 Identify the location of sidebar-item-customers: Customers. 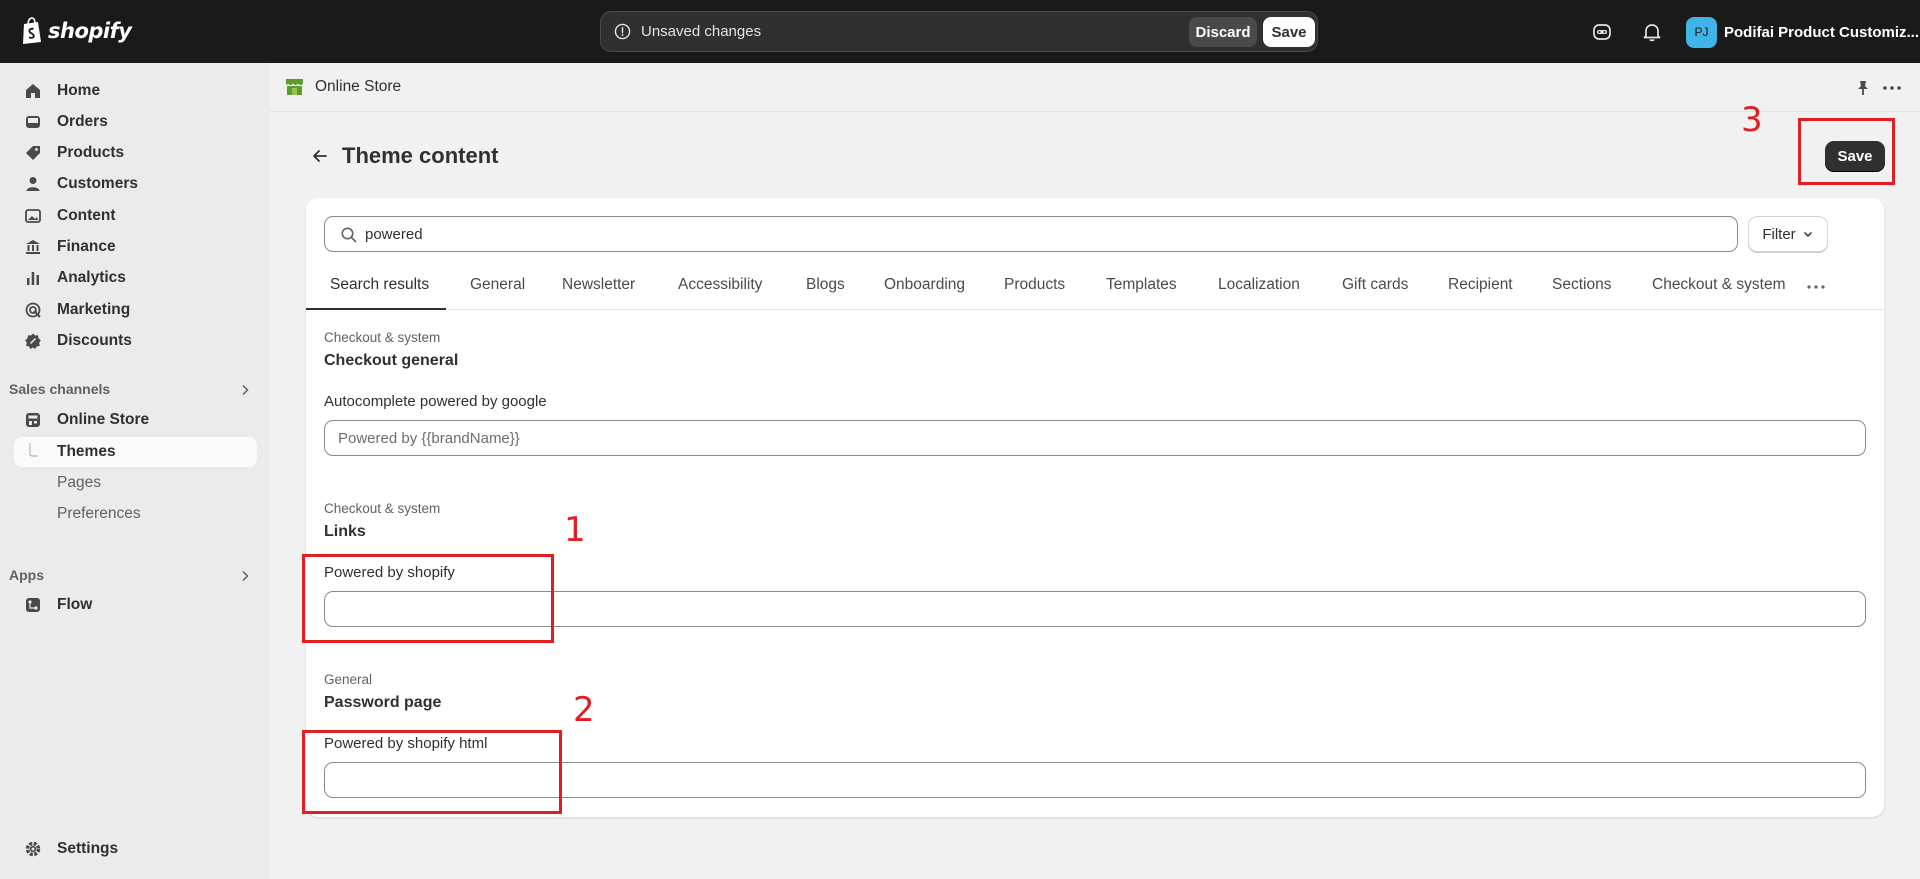
(135, 184).